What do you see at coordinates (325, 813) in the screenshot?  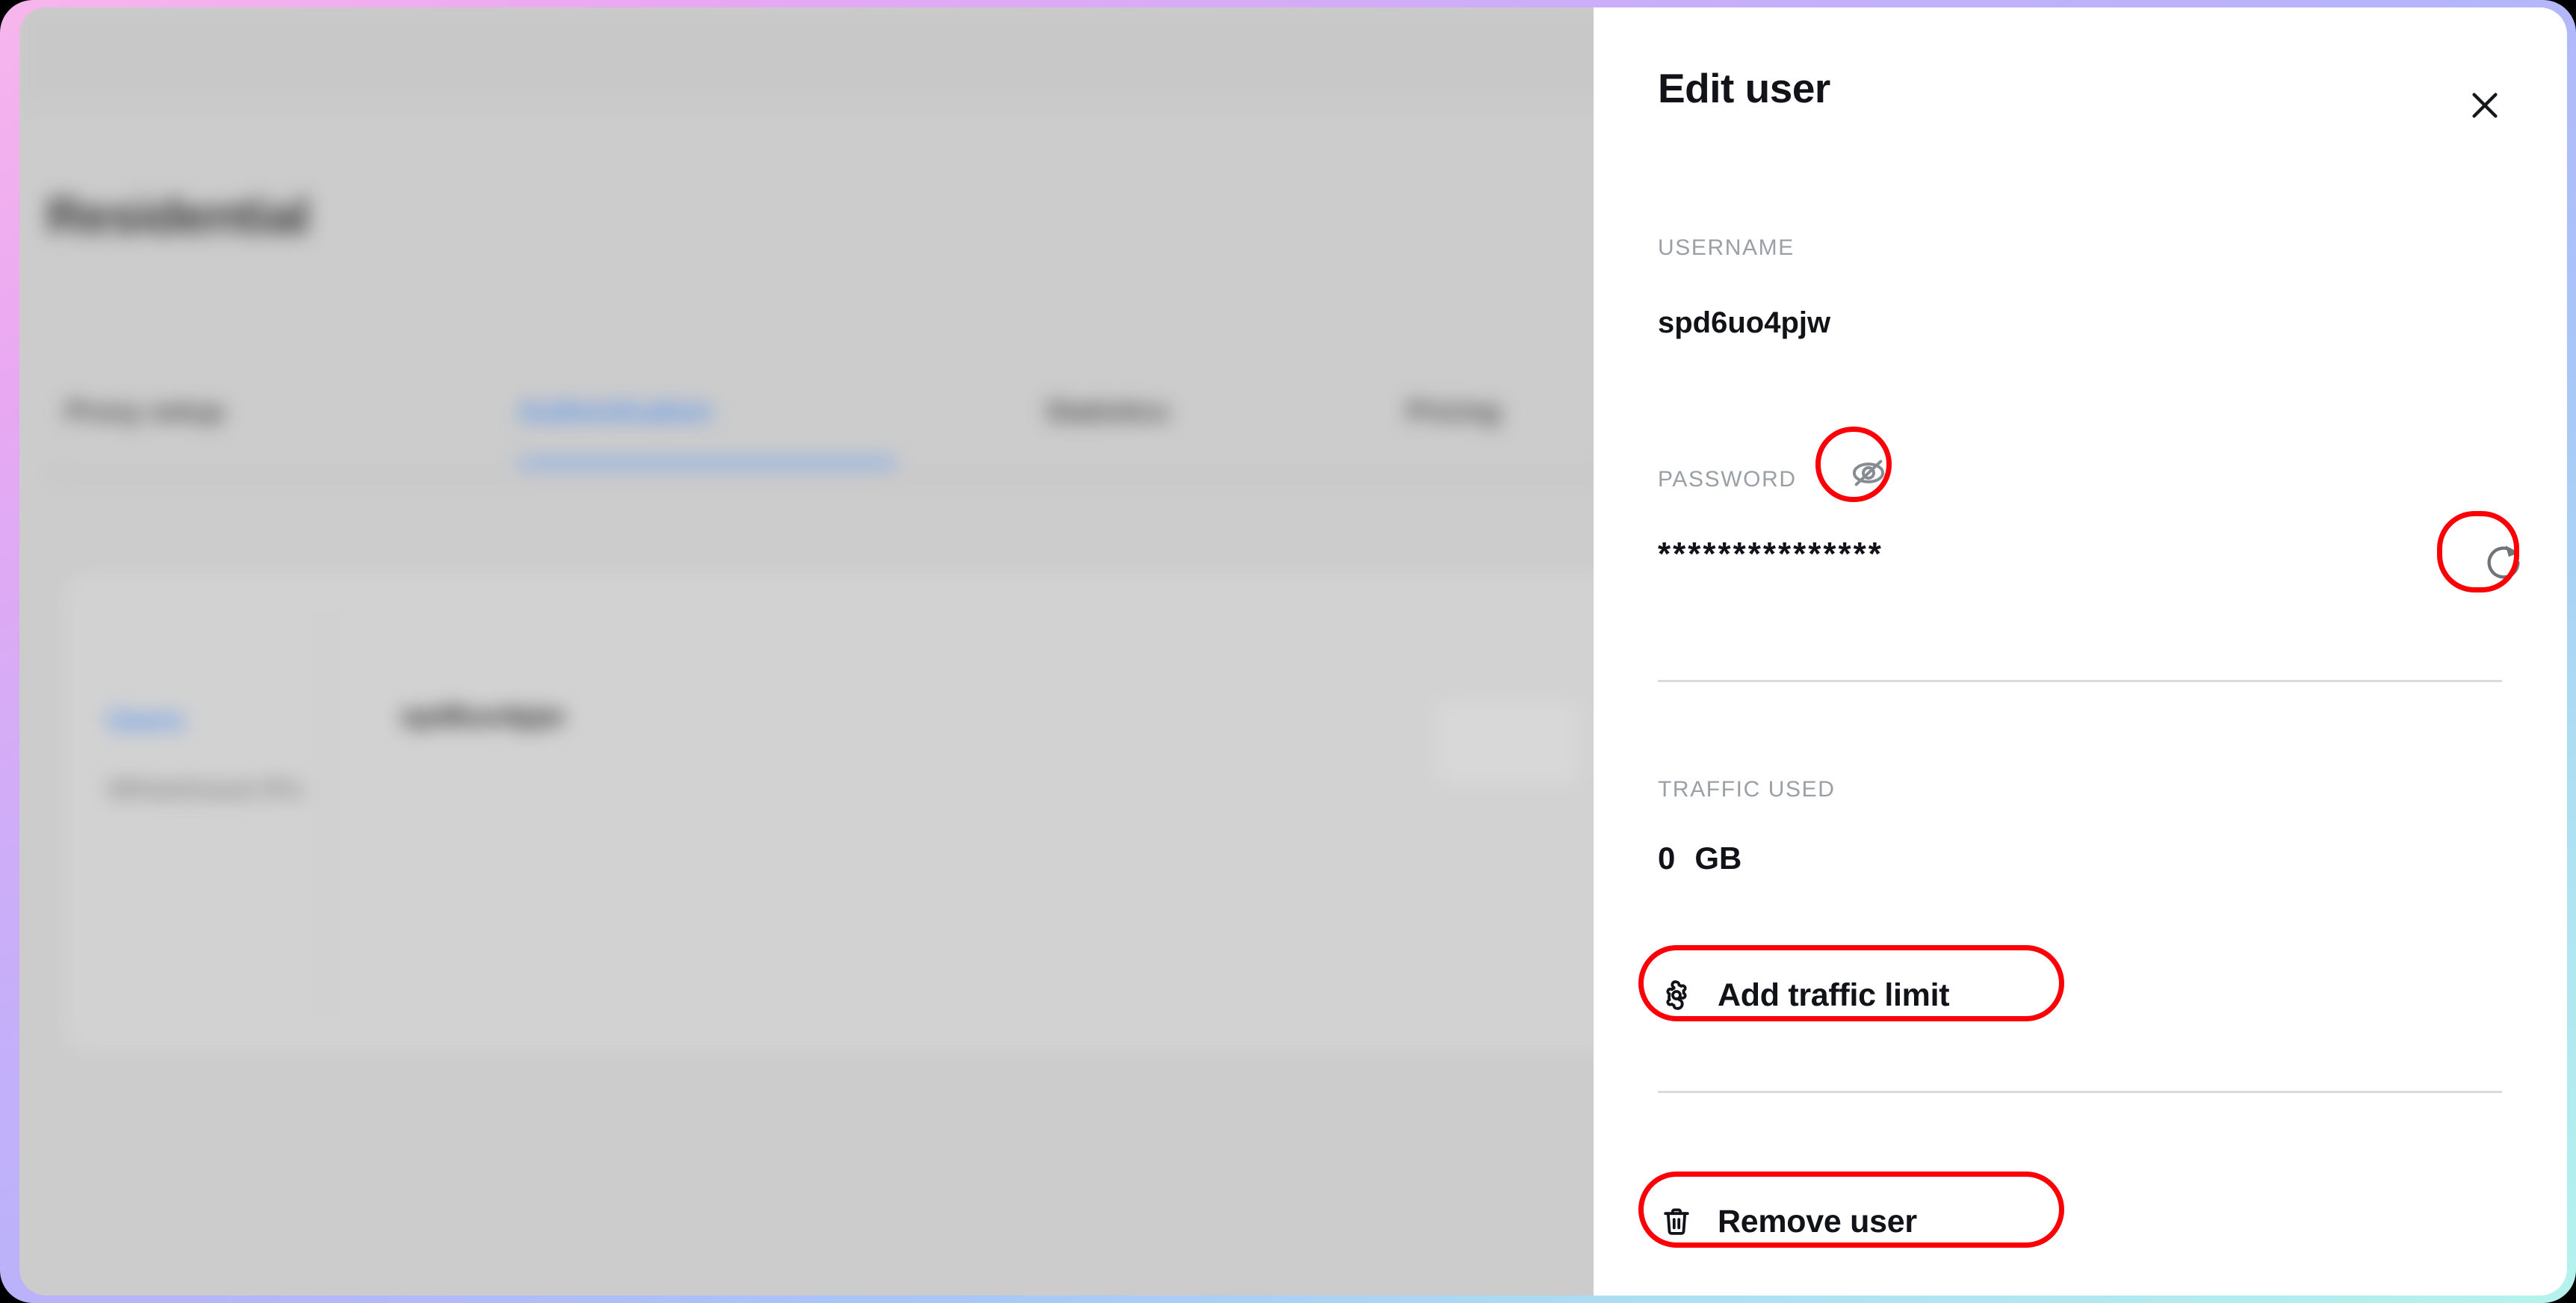 I see `card-vertical-divider` at bounding box center [325, 813].